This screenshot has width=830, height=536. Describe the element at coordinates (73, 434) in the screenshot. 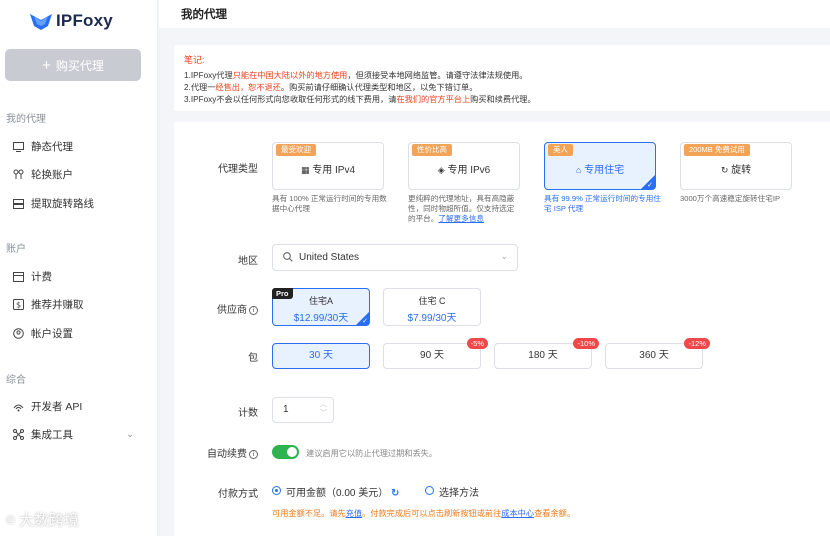

I see `sidebar-item-integration-tools: 集成工具 ⌄` at that location.